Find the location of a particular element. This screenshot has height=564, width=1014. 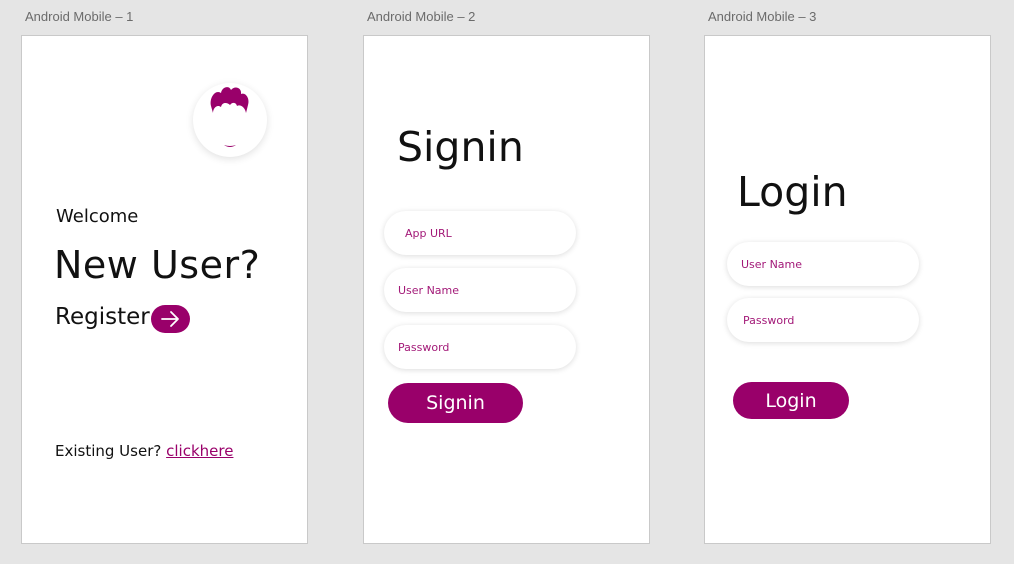

login-button: Login is located at coordinates (791, 400).